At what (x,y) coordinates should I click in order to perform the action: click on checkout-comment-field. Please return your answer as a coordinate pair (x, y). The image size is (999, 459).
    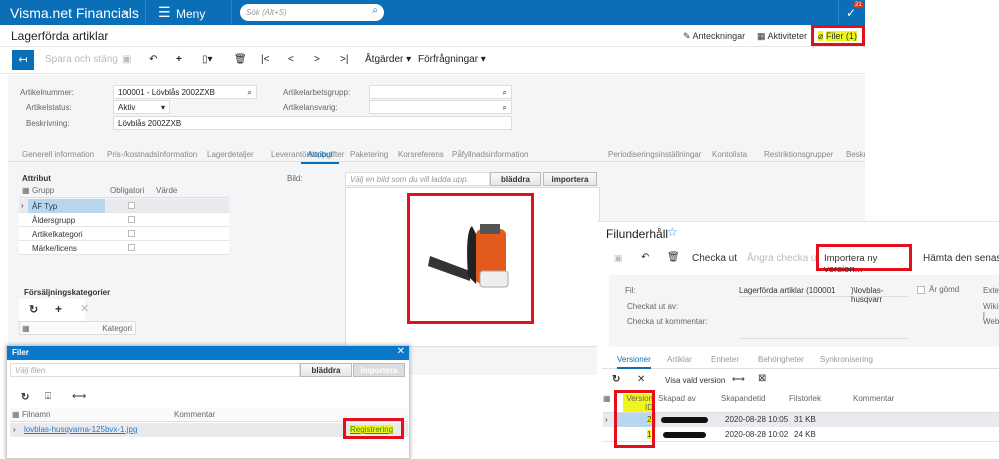
    Looking at the image, I should click on (824, 326).